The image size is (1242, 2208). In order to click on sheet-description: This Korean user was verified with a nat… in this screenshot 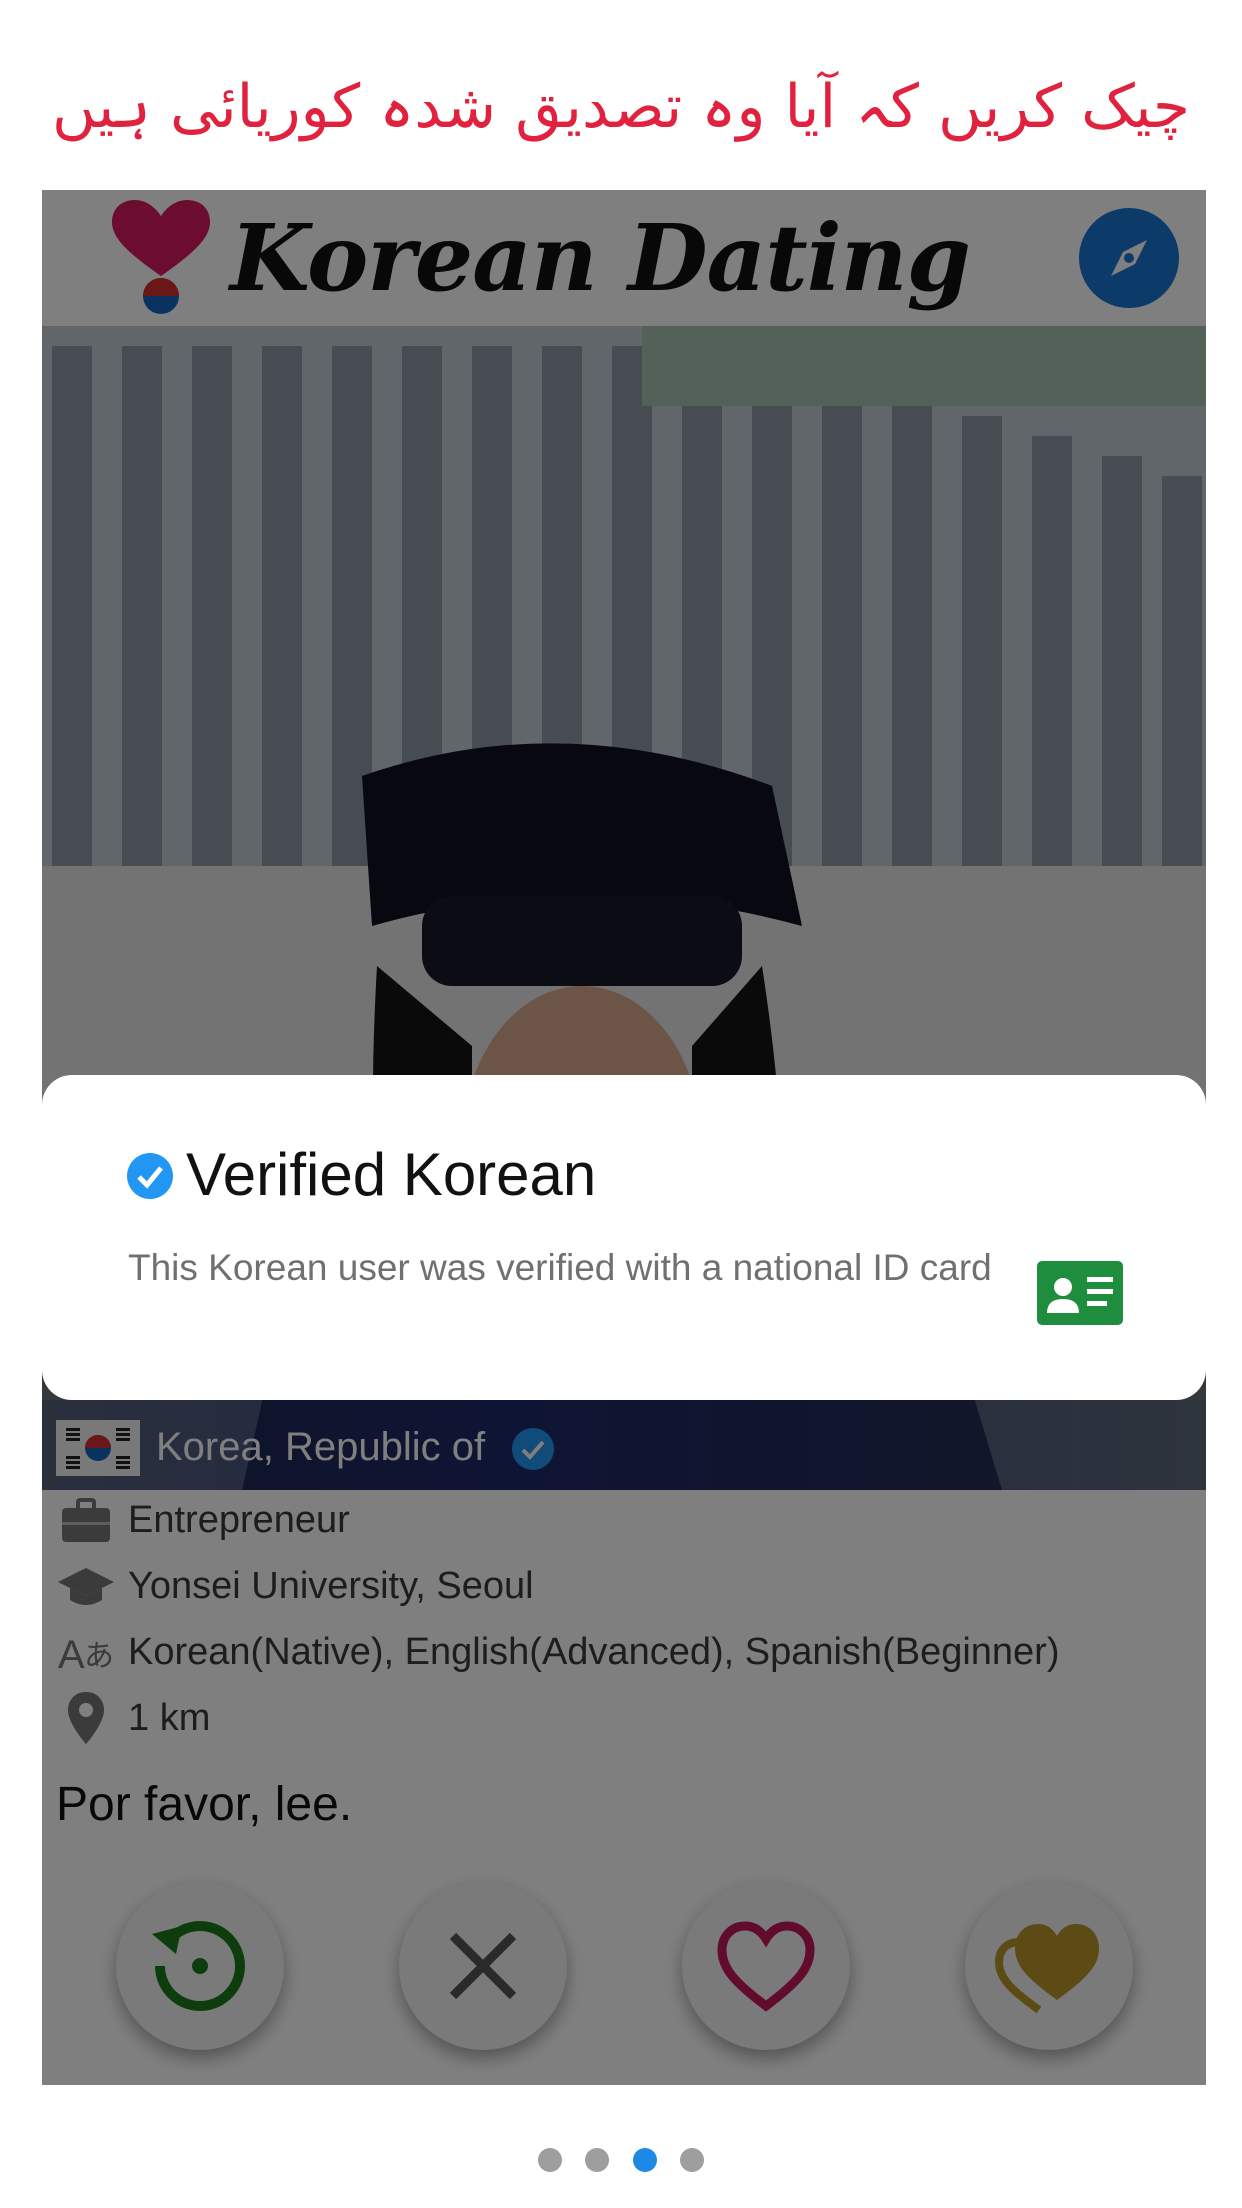, I will do `click(560, 1267)`.